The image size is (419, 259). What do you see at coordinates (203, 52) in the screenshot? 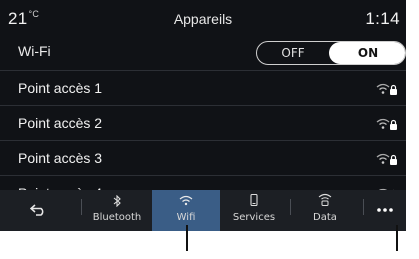
I see `wifi-setting-row: Wi-Fi OFF ON` at bounding box center [203, 52].